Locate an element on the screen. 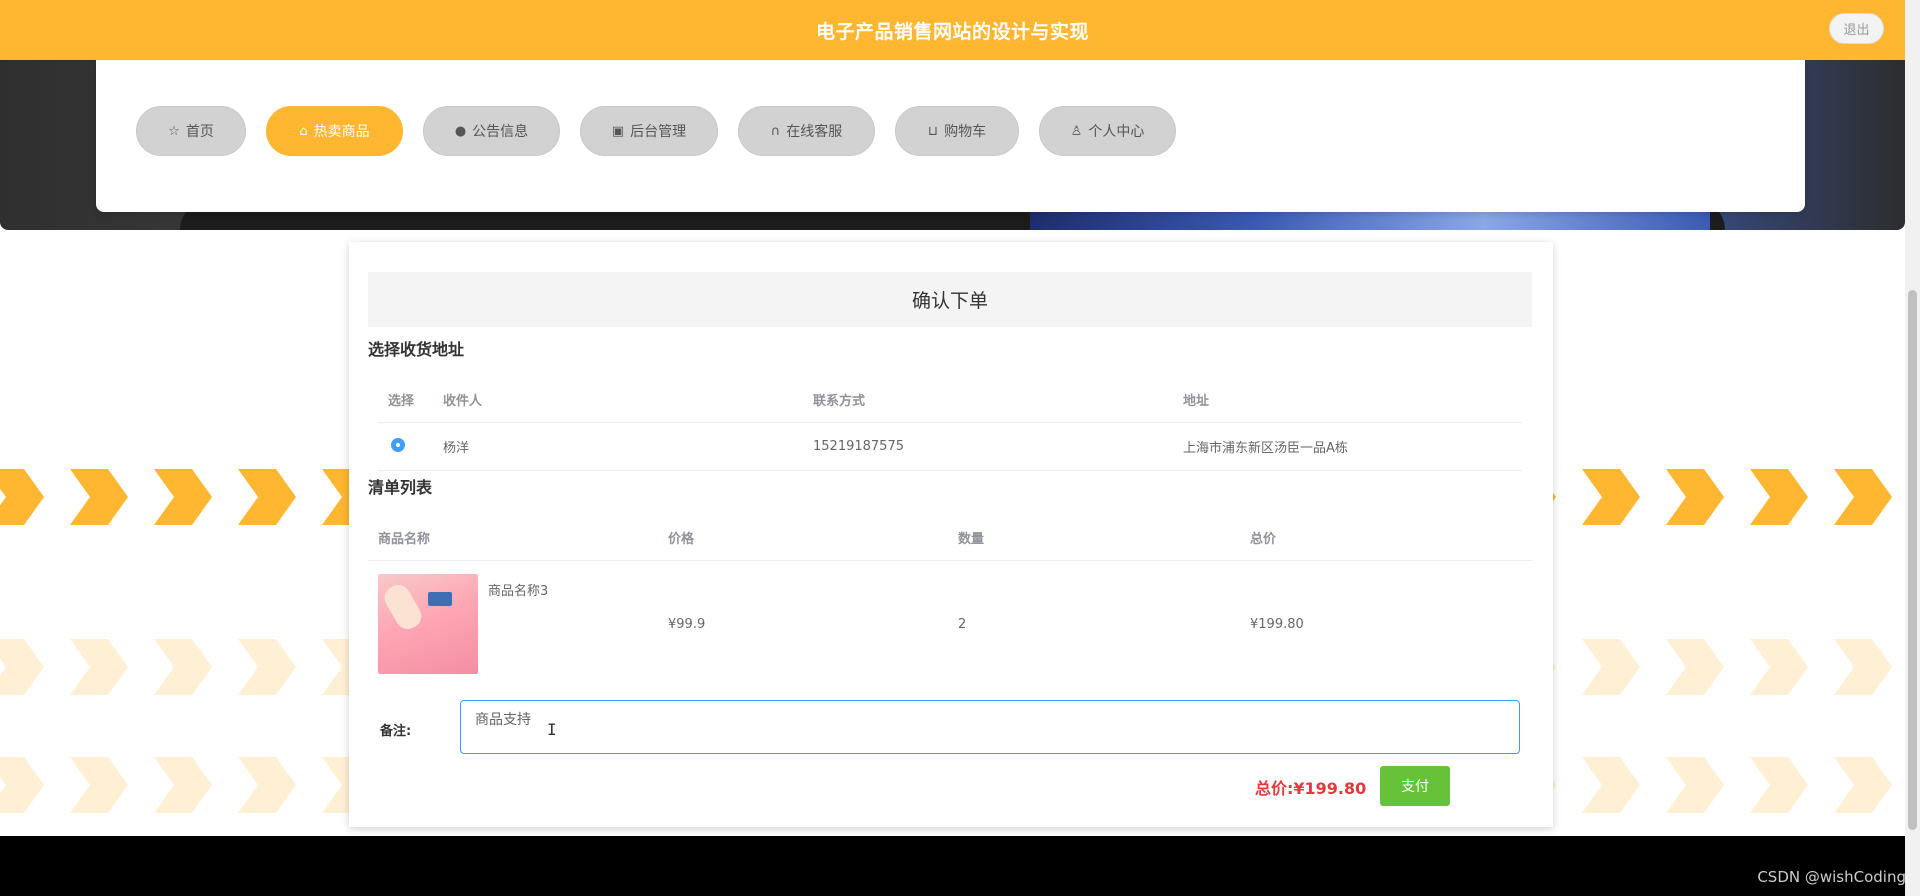 This screenshot has height=896, width=1920. remark-label: 备注: is located at coordinates (396, 731).